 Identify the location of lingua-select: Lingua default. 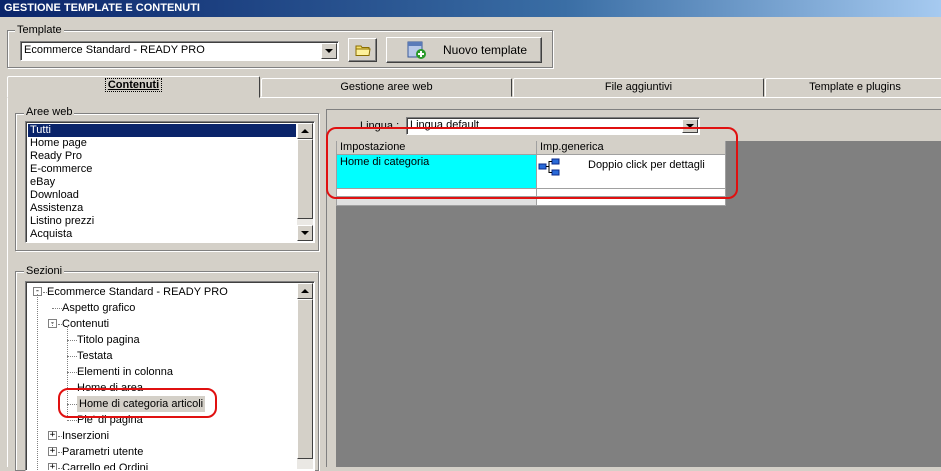
(553, 126).